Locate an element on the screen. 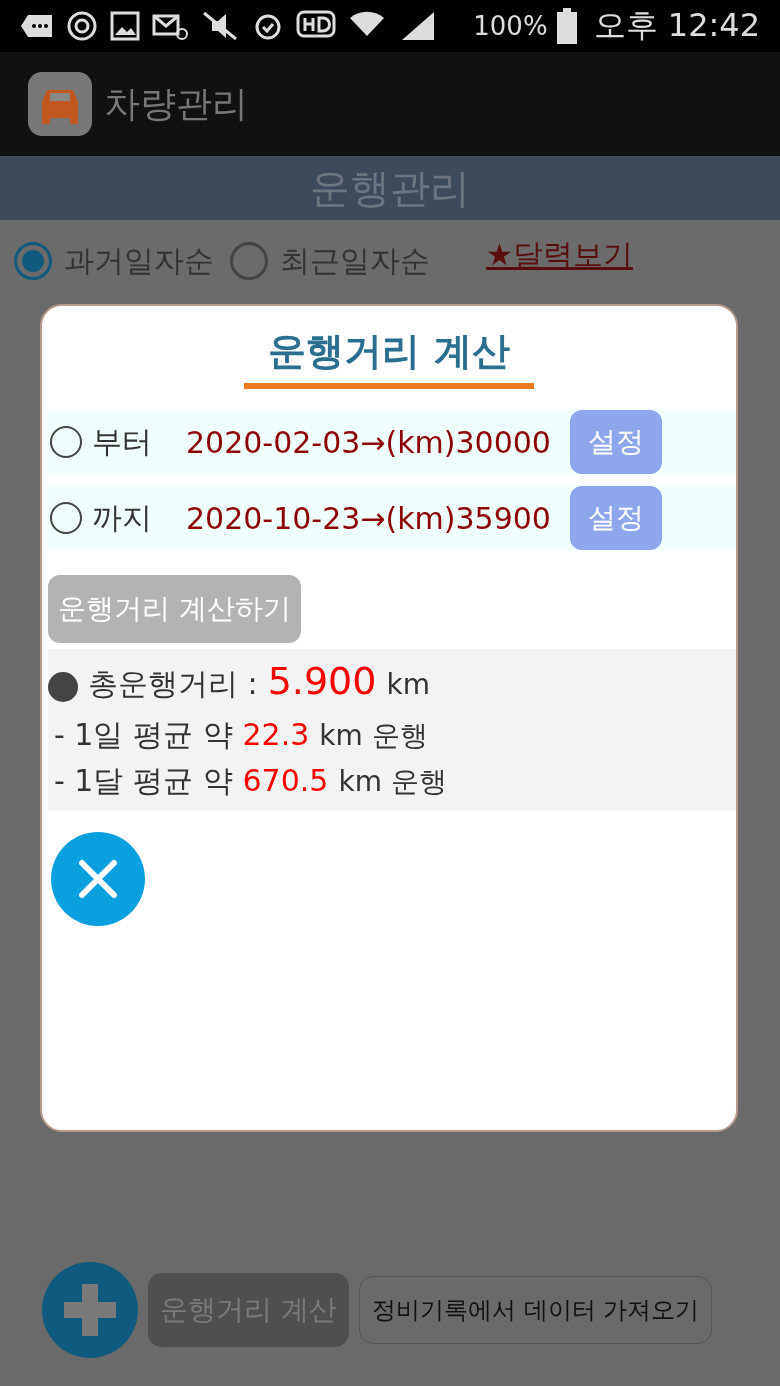 The width and height of the screenshot is (780, 1386). battery-icon is located at coordinates (566, 26).